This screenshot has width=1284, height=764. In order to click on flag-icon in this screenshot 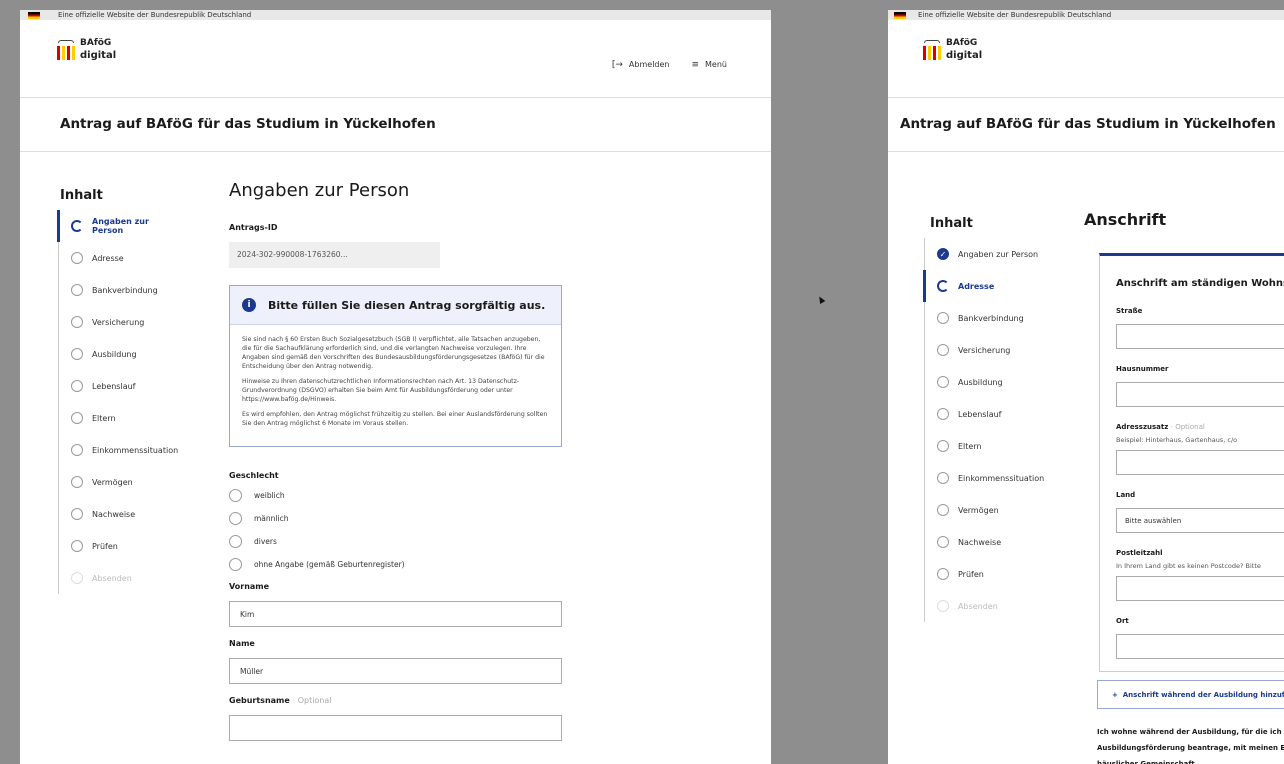, I will do `click(34, 15)`.